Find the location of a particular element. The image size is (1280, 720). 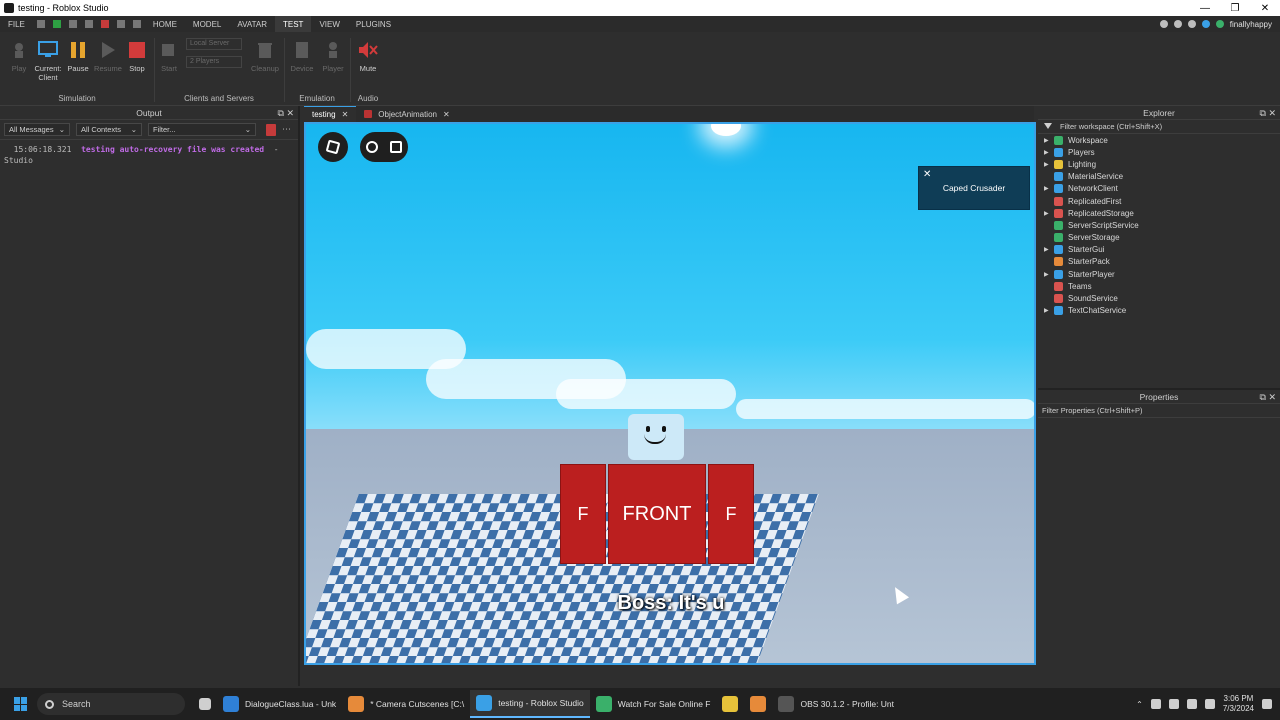

chevron-up-icon: ⌃ is located at coordinates (1139, 704).